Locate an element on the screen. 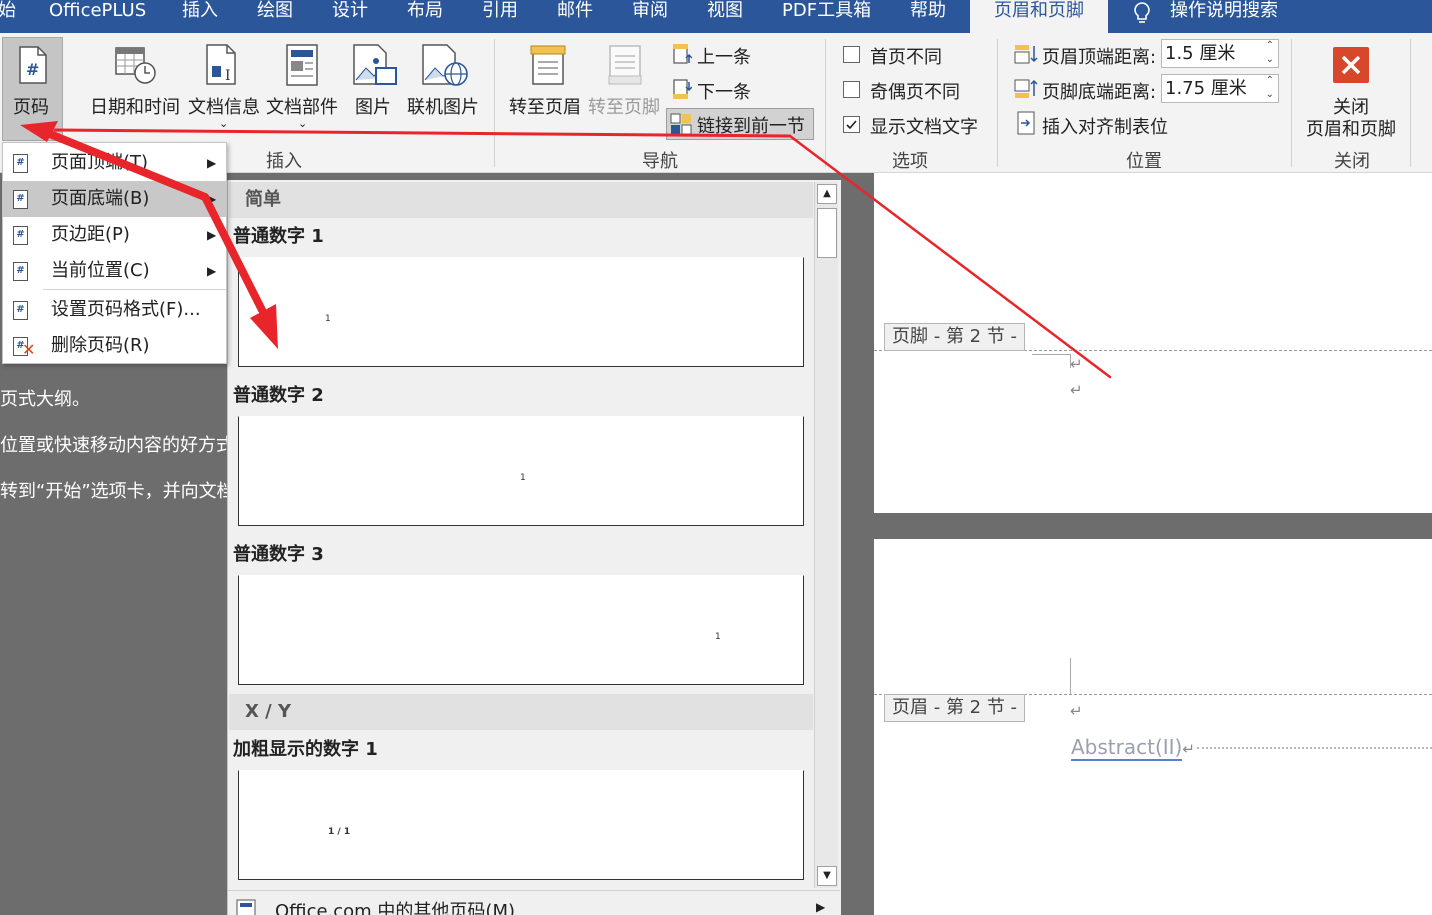  tab-1: OfficePLUS is located at coordinates (97, 16).